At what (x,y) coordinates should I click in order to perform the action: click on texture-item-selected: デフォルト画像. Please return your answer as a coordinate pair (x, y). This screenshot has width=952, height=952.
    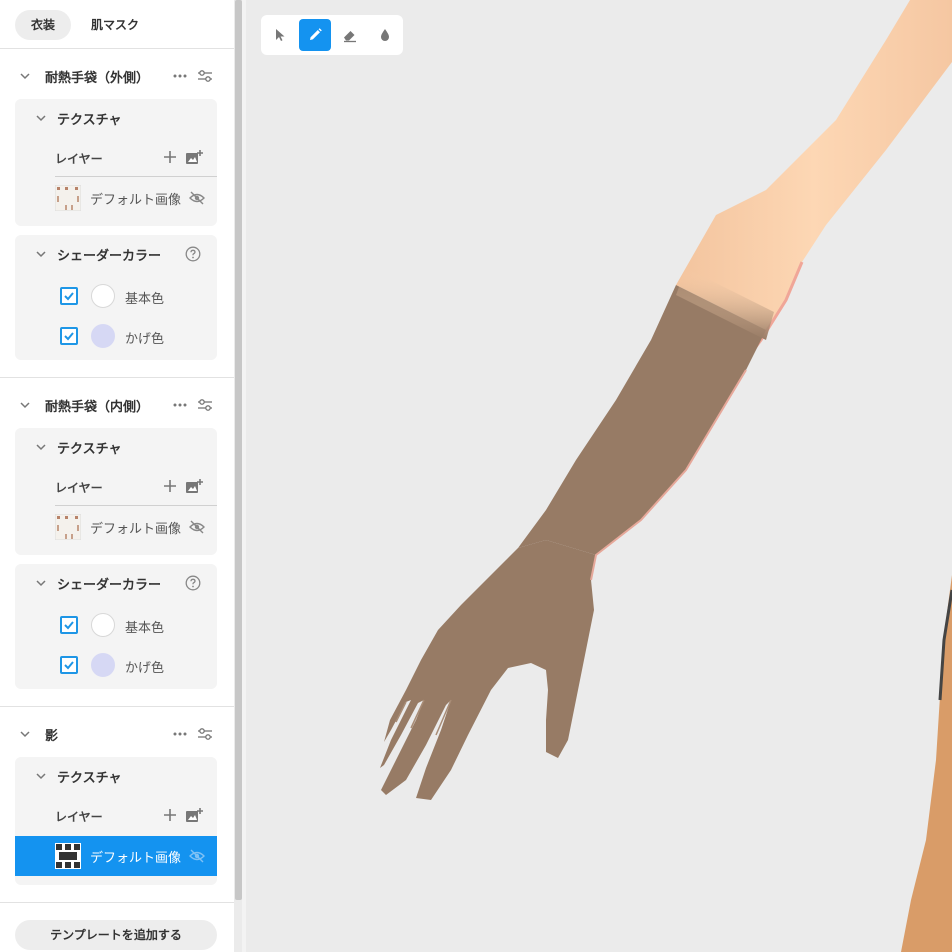
    Looking at the image, I should click on (116, 856).